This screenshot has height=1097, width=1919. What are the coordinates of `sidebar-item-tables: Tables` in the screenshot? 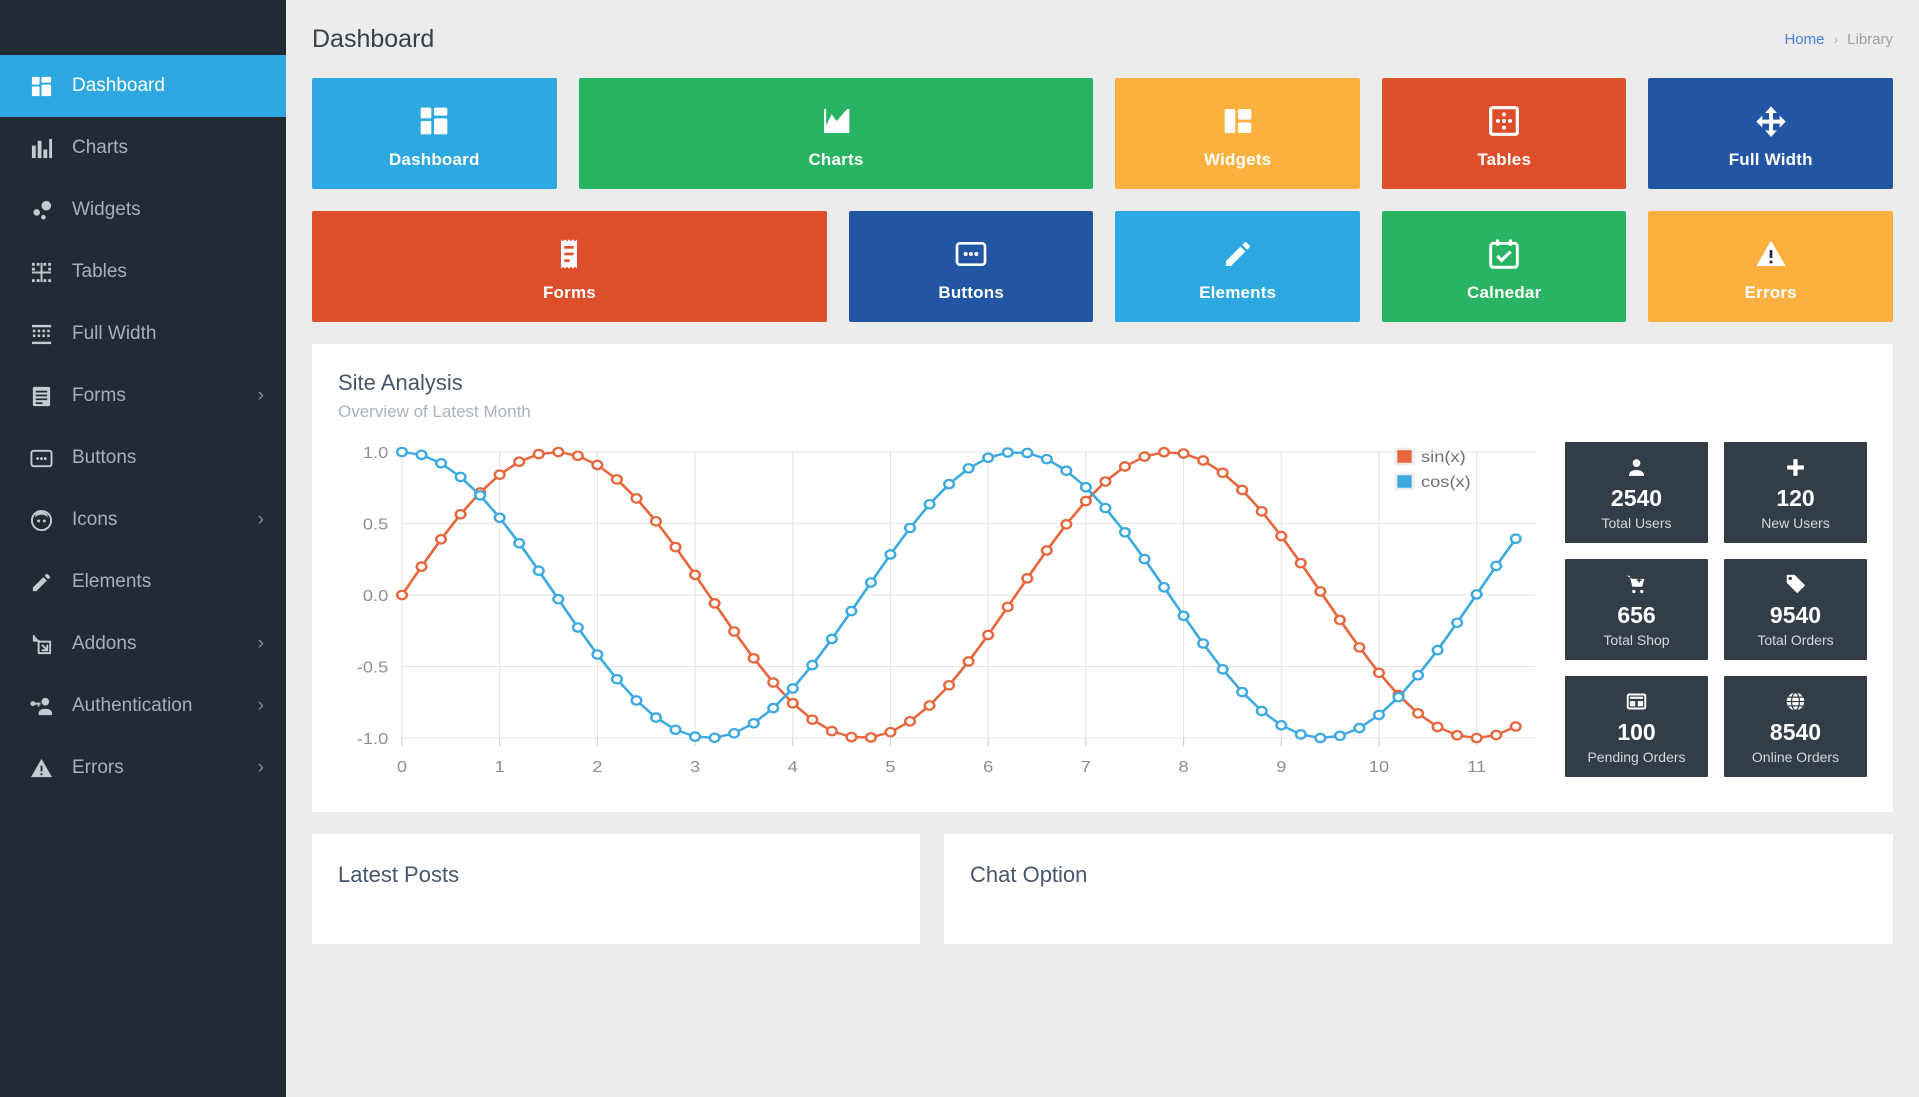 It's located at (143, 272).